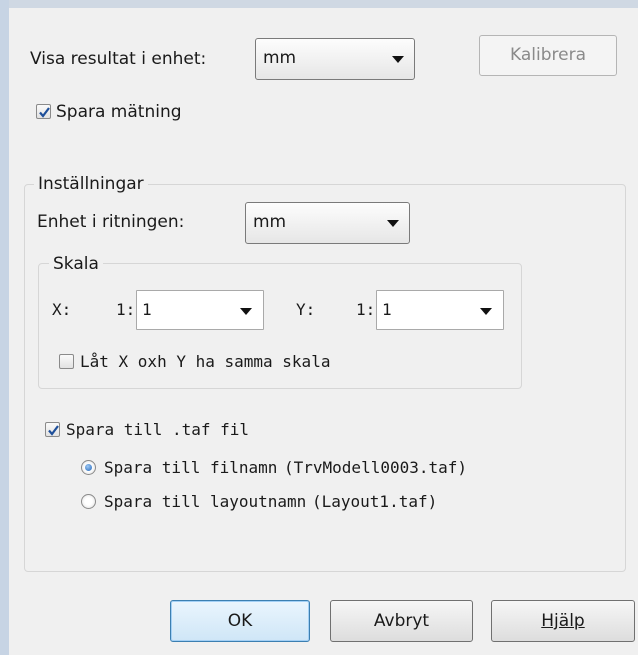 This screenshot has width=638, height=655. I want to click on scale-x-prefix: 1:, so click(126, 309).